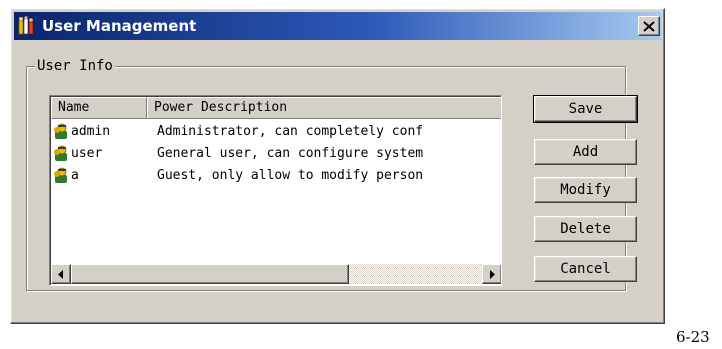  Describe the element at coordinates (26, 25) in the screenshot. I see `app-icon` at that location.